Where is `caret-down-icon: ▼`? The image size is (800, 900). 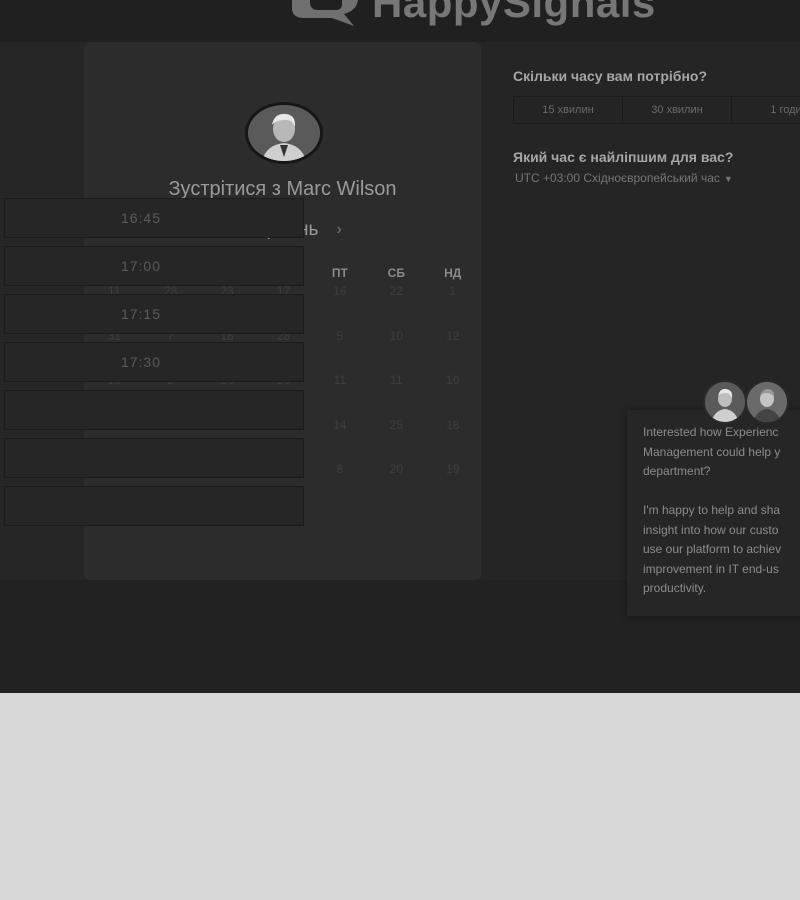
caret-down-icon: ▼ is located at coordinates (728, 179).